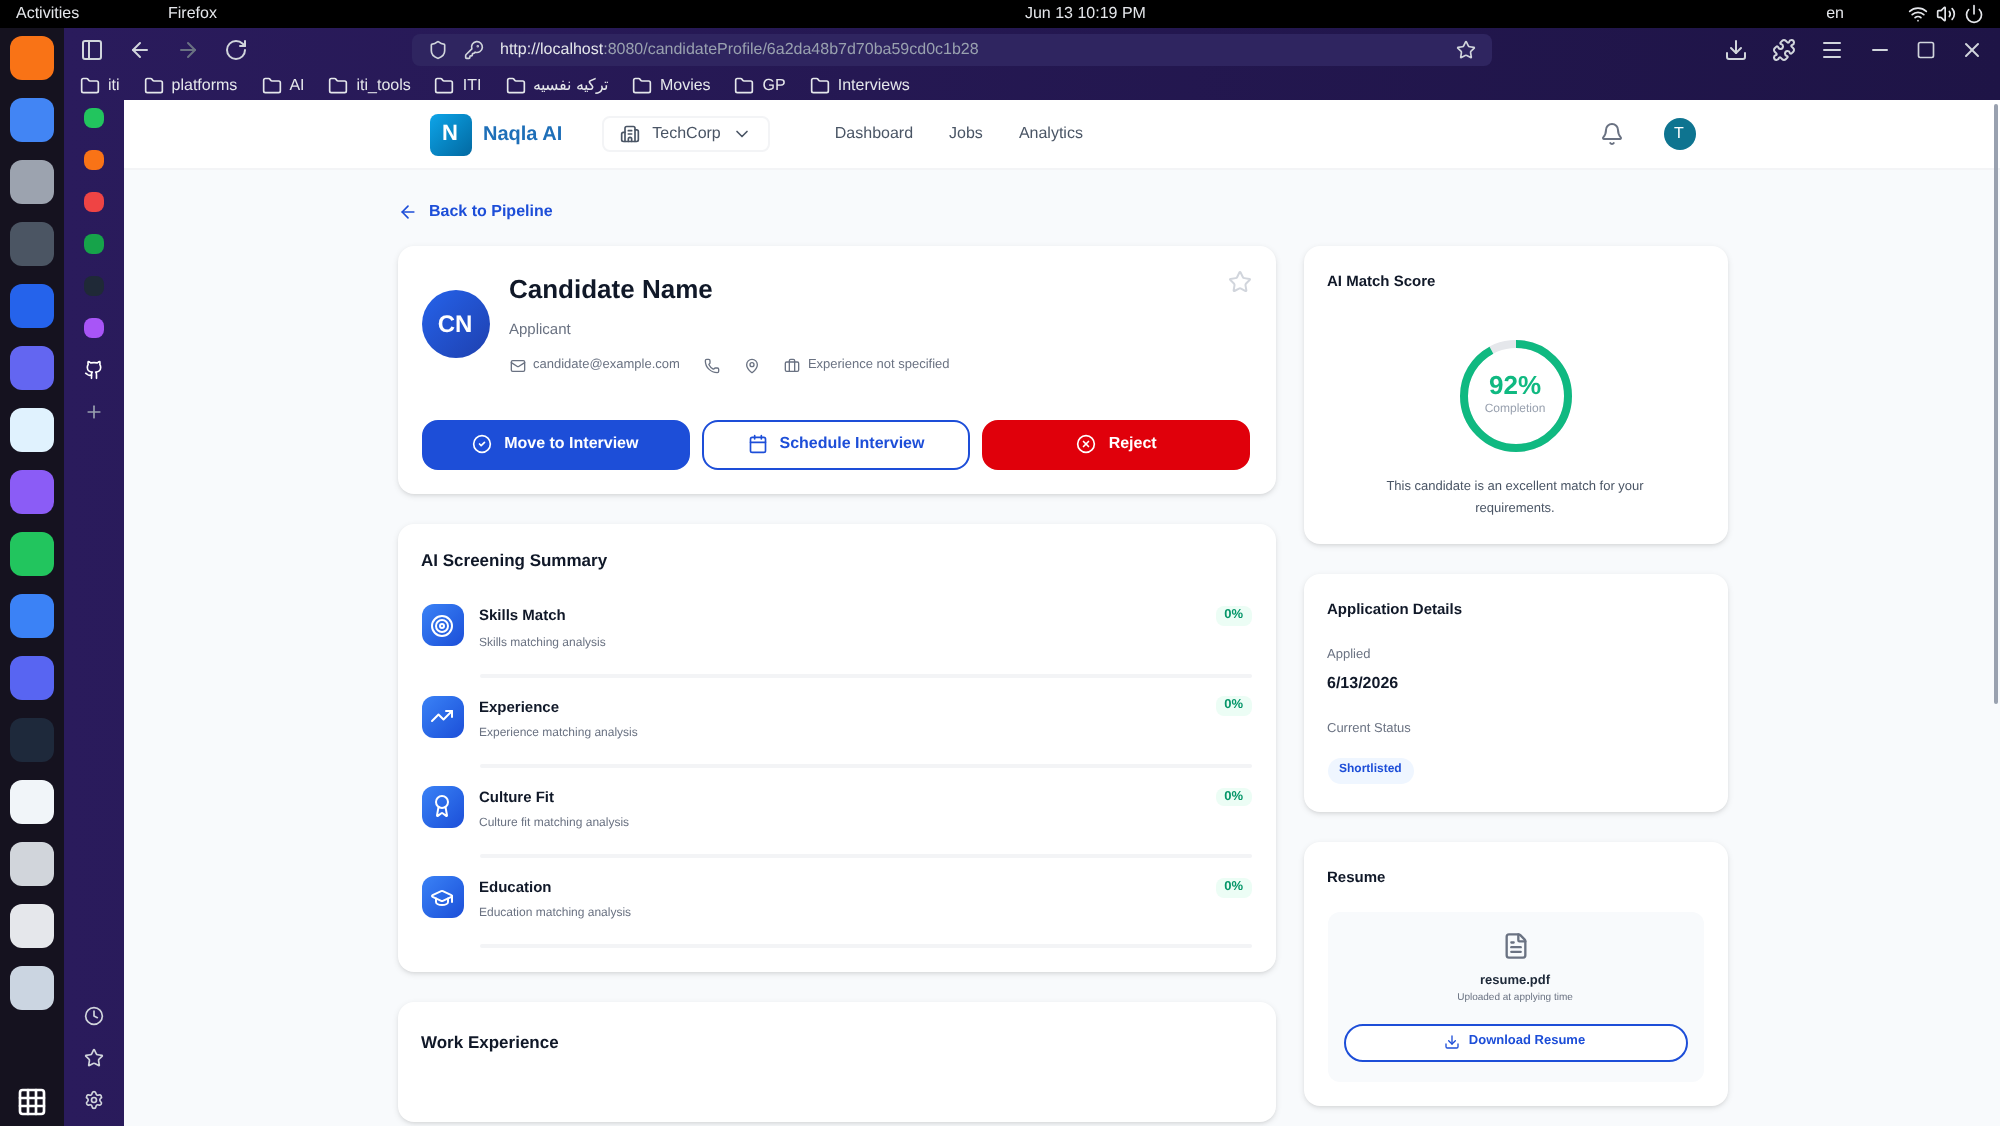  Describe the element at coordinates (685, 85) in the screenshot. I see `bookmark-label: Movies` at that location.